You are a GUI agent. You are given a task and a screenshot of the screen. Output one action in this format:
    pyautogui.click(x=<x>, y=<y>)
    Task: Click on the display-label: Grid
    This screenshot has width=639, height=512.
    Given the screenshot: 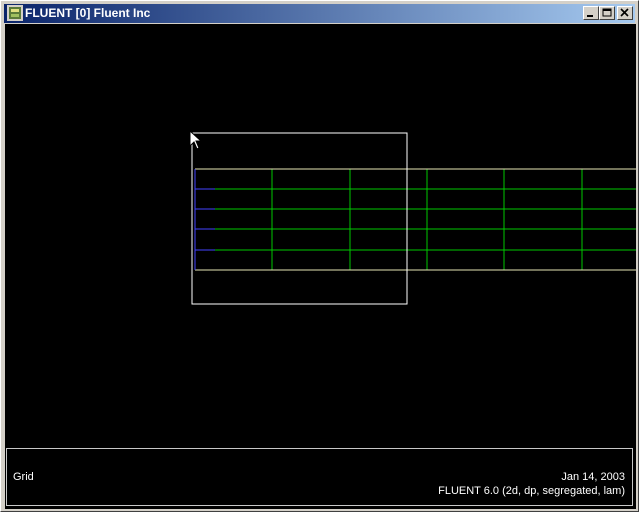 What is the action you would take?
    pyautogui.click(x=23, y=477)
    